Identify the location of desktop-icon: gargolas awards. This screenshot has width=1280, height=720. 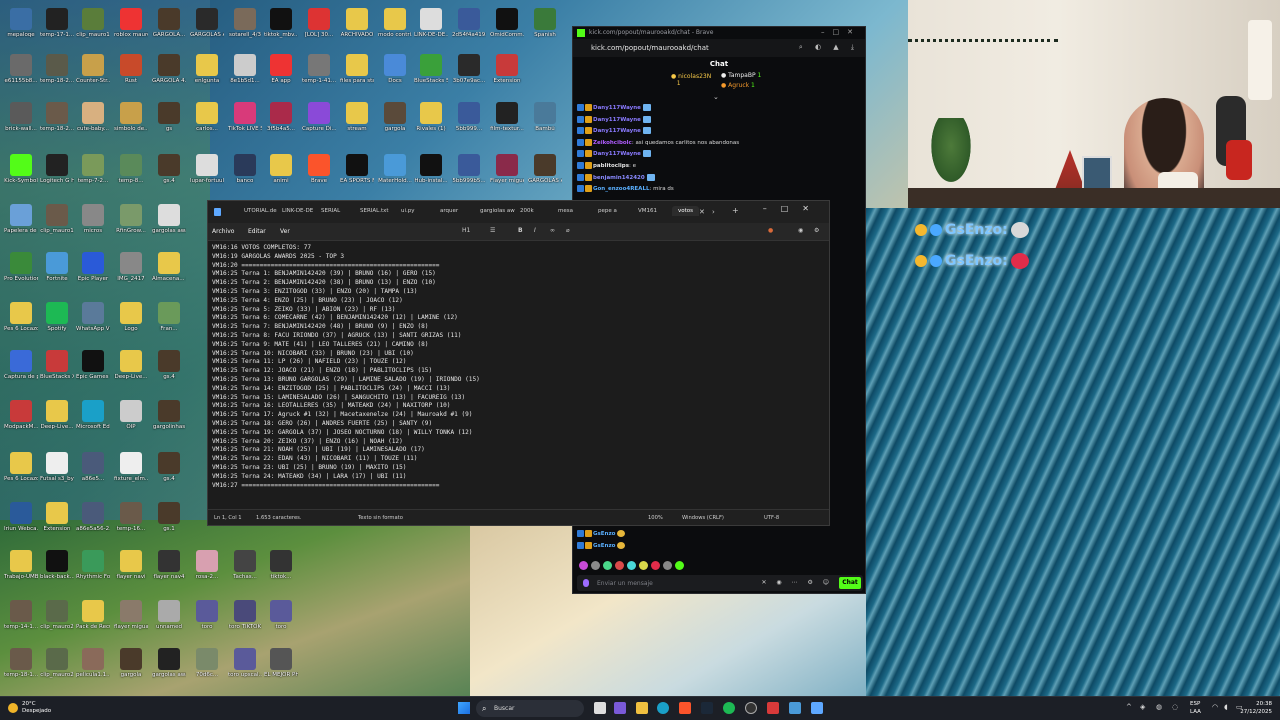
(169, 666).